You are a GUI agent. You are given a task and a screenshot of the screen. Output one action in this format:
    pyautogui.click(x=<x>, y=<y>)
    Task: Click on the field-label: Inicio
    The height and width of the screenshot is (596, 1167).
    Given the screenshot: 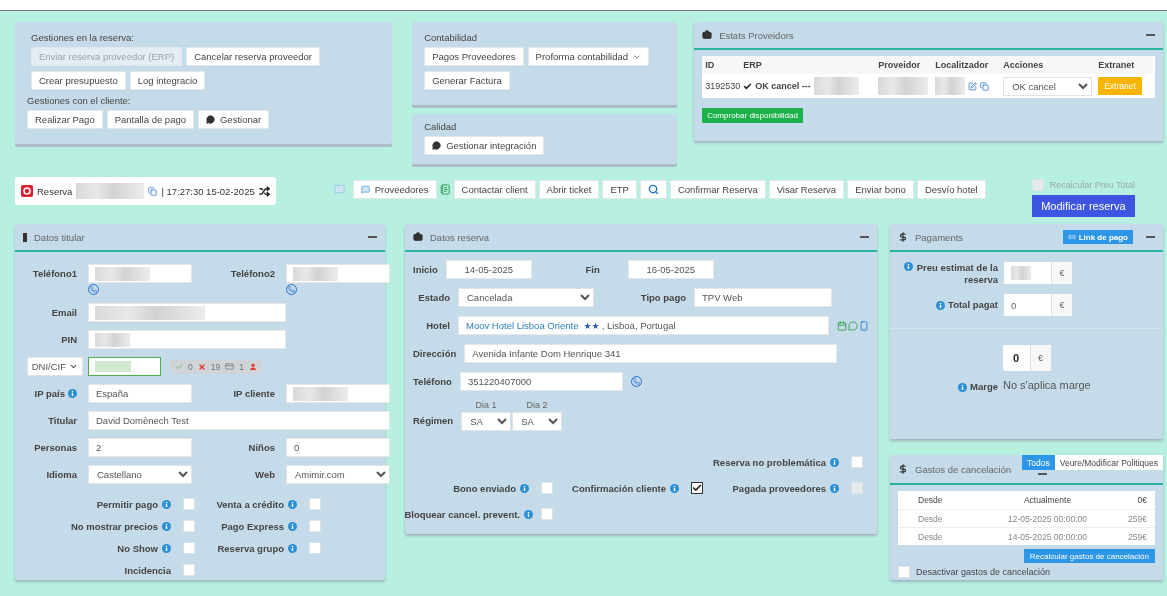 What is the action you would take?
    pyautogui.click(x=425, y=269)
    